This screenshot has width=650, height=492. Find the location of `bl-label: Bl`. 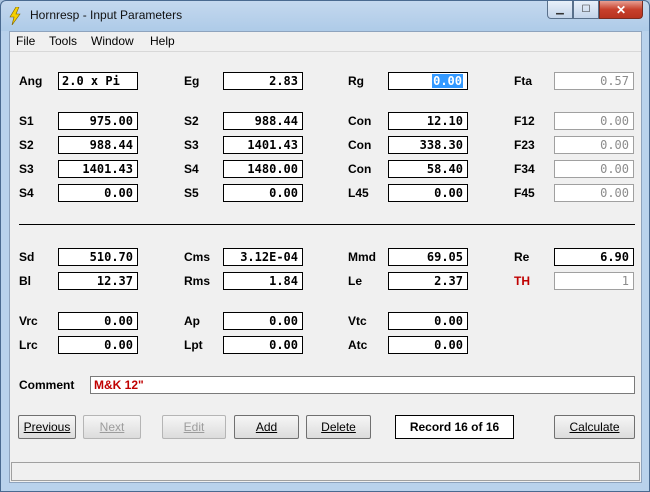

bl-label: Bl is located at coordinates (25, 281).